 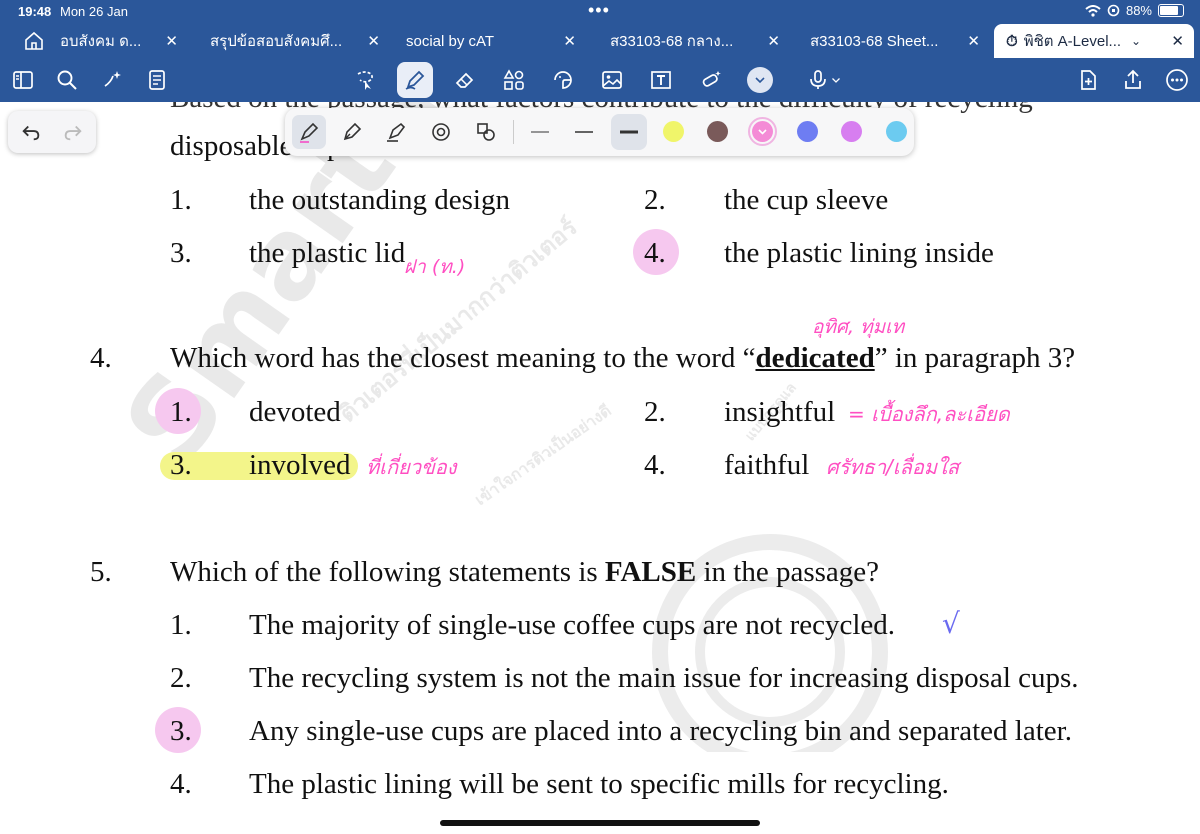 What do you see at coordinates (1088, 80) in the screenshot?
I see `add-page-icon` at bounding box center [1088, 80].